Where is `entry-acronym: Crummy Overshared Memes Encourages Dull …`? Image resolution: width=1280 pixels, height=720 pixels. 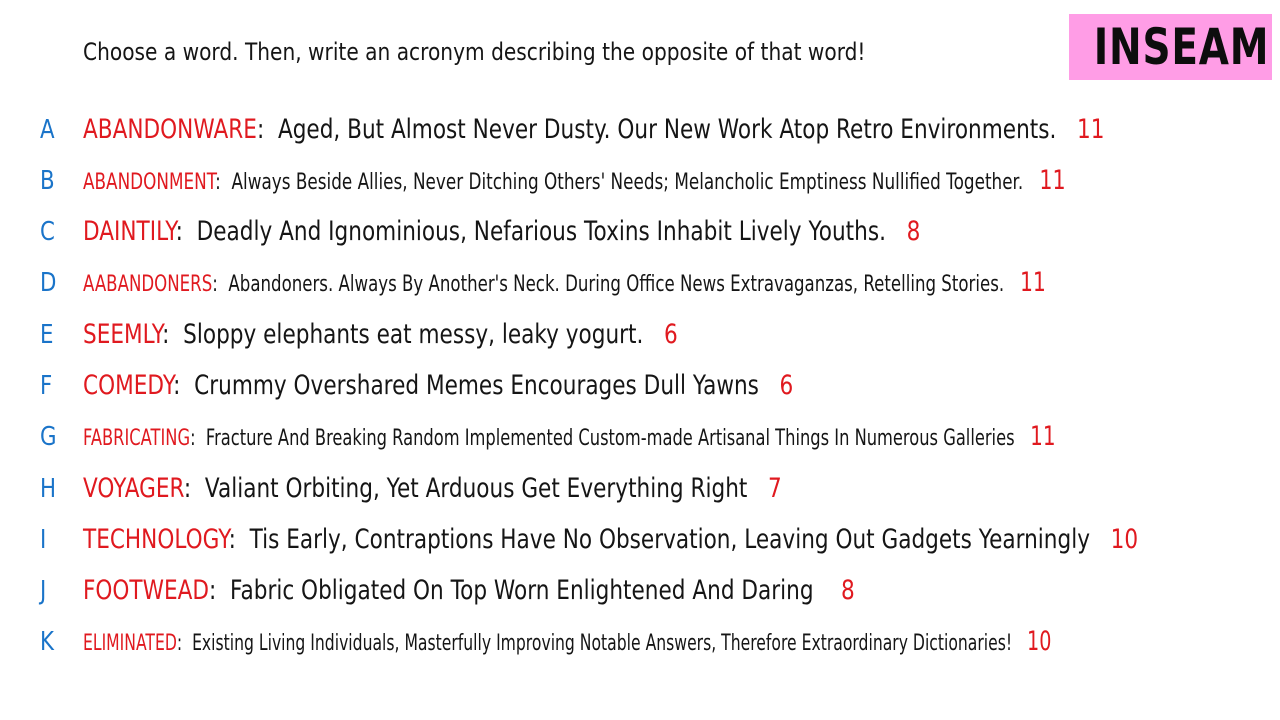 entry-acronym: Crummy Overshared Memes Encourages Dull … is located at coordinates (476, 385).